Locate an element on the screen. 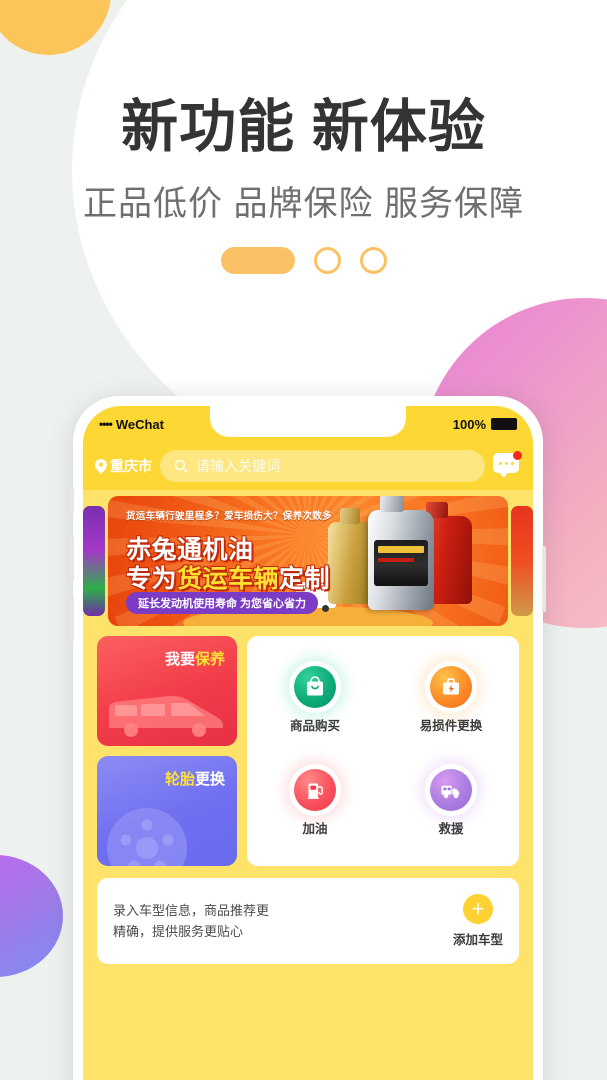 The height and width of the screenshot is (1080, 607). add-vehicle-card: 录入车型信息，商品推荐更 精确，提供服务更贴心 + 添加车型 is located at coordinates (308, 921).